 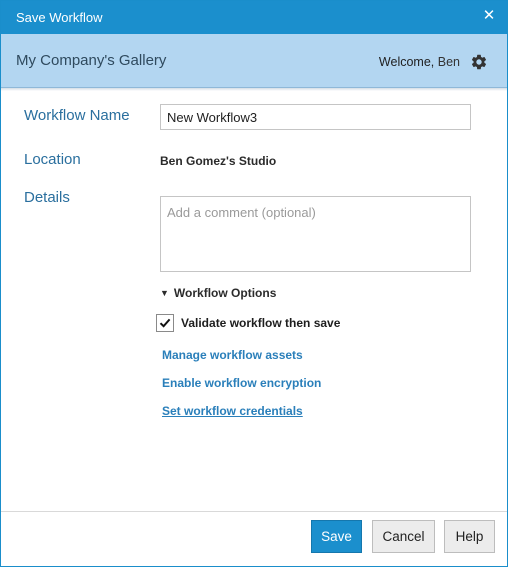 What do you see at coordinates (47, 197) in the screenshot?
I see `details-label: Details` at bounding box center [47, 197].